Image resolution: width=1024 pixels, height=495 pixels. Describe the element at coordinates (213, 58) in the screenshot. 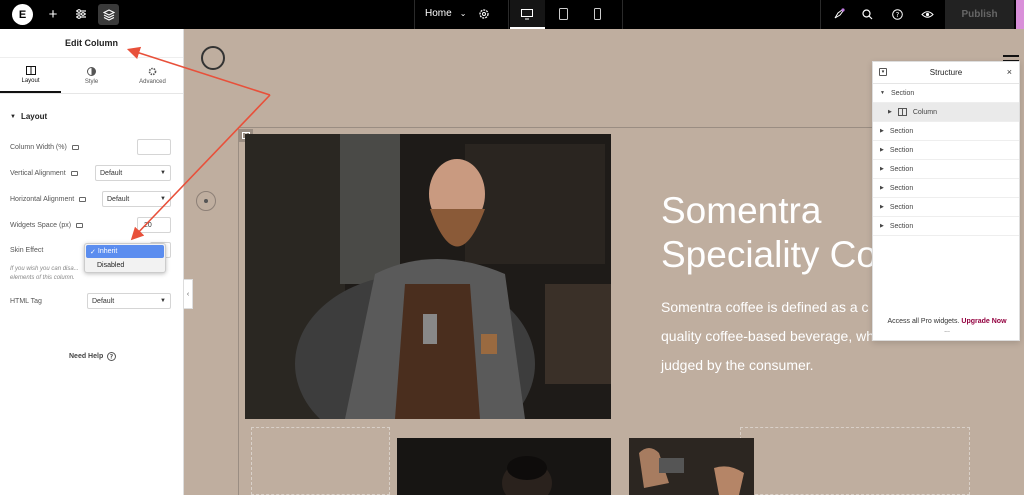

I see `site-logo` at that location.